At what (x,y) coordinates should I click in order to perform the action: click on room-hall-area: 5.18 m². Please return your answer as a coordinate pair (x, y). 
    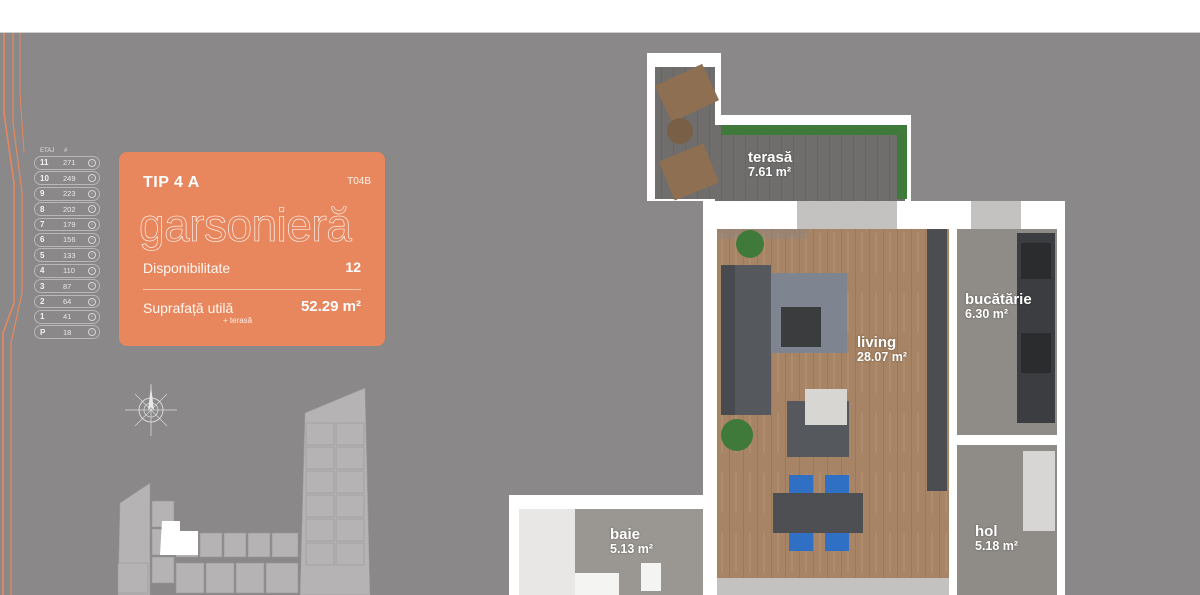
    Looking at the image, I should click on (997, 545).